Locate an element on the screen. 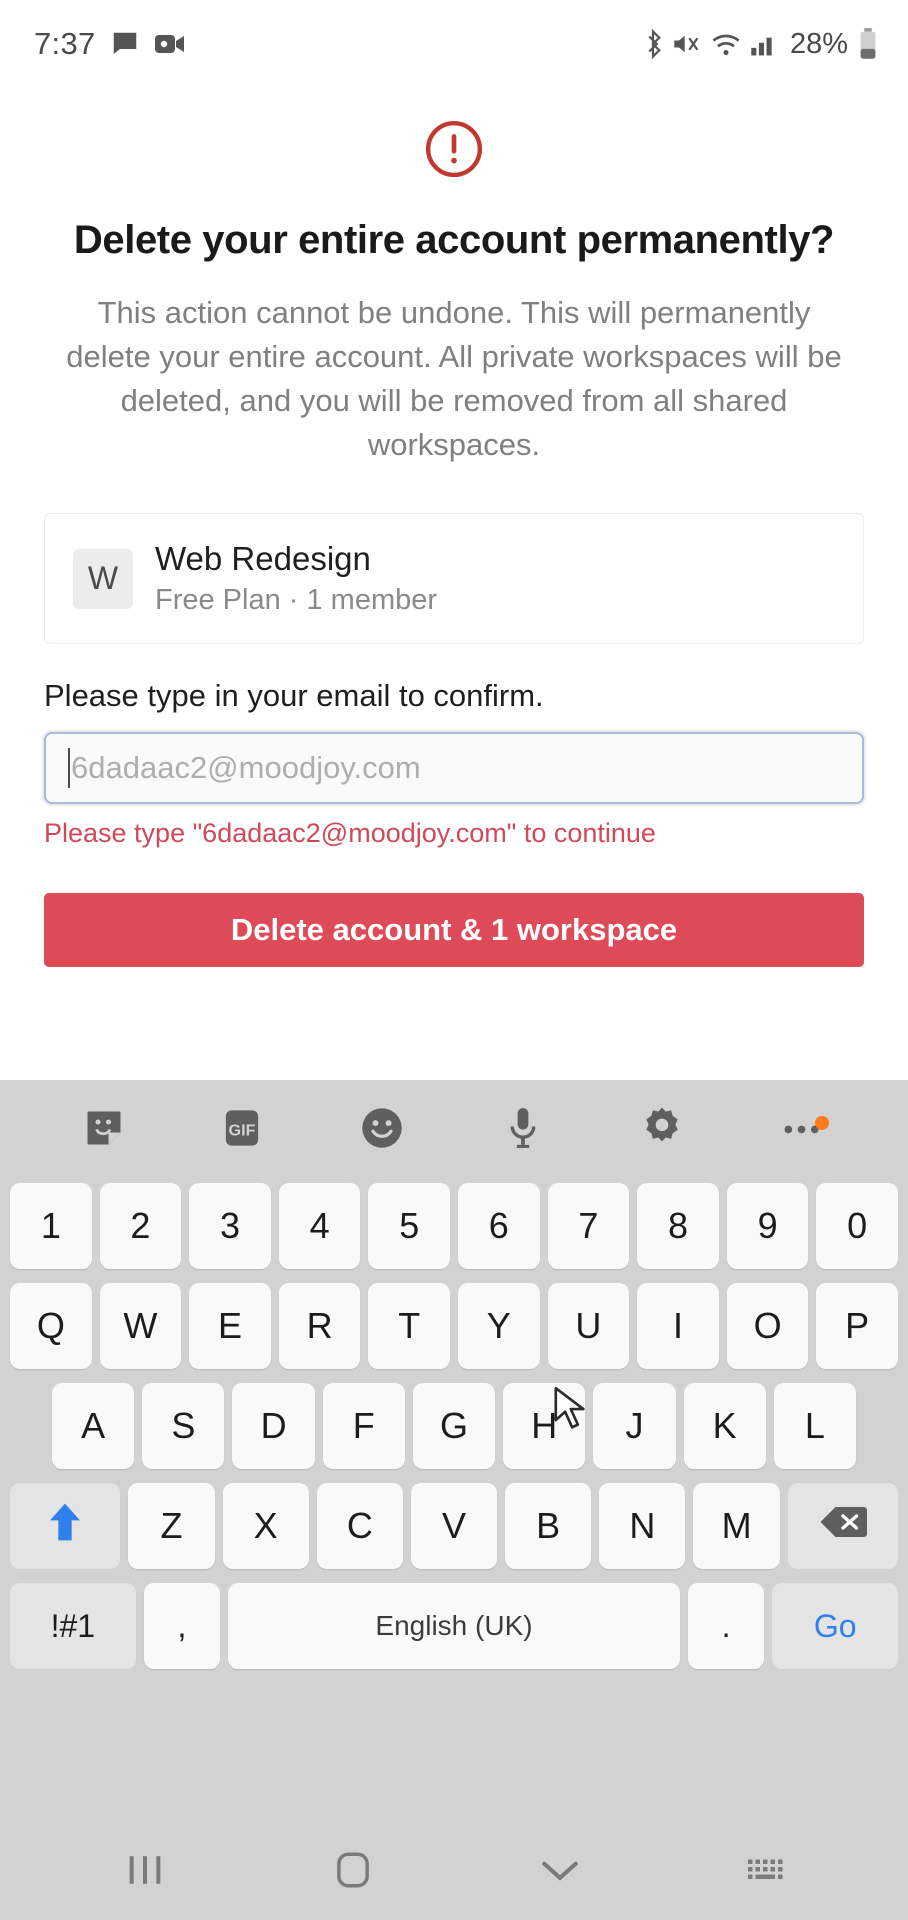 The image size is (908, 1920). key-p: P is located at coordinates (857, 1326).